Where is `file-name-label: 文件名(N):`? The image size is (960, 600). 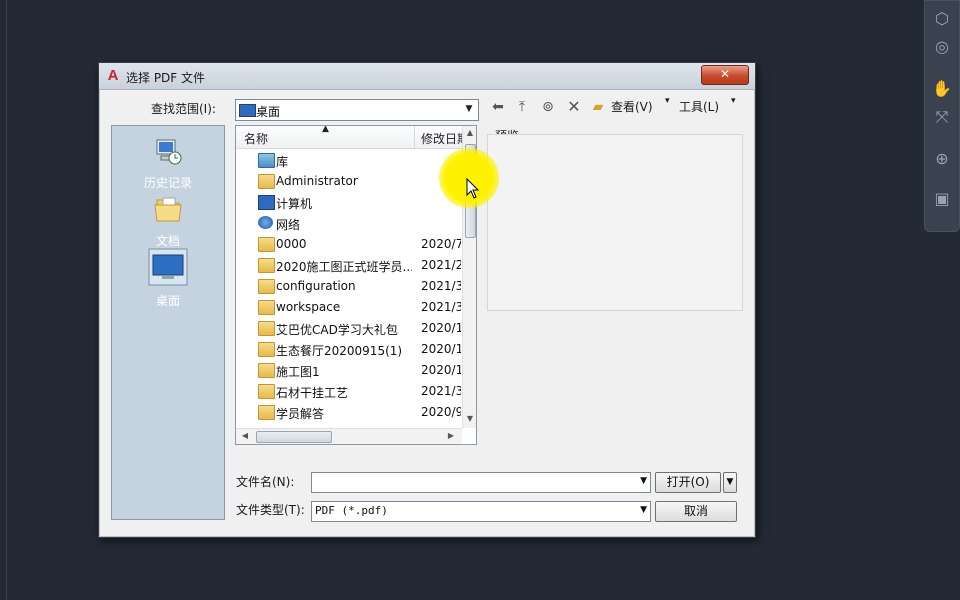
file-name-label: 文件名(N): is located at coordinates (265, 482).